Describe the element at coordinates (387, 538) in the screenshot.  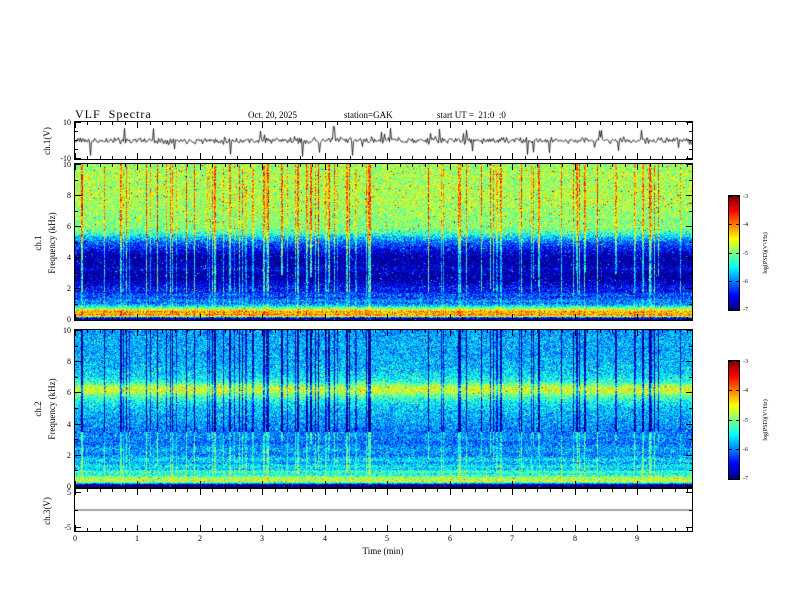
I see `x-tick-label: 5` at that location.